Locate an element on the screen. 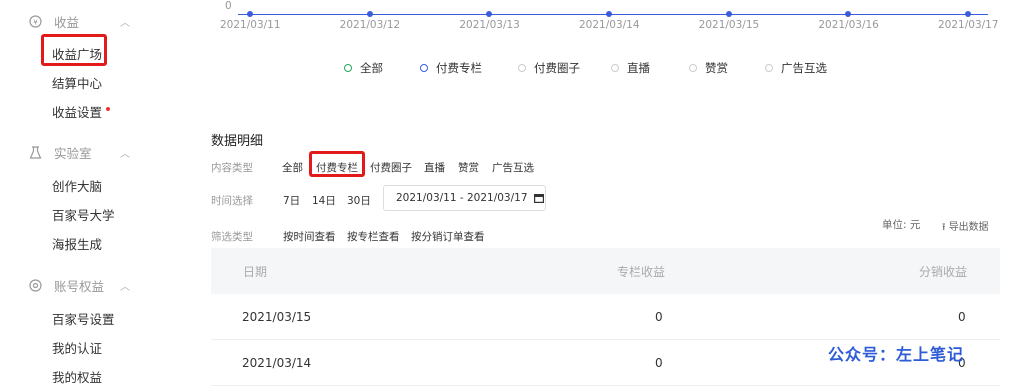 The height and width of the screenshot is (387, 1024). legend-label: 付费圈子 is located at coordinates (557, 68).